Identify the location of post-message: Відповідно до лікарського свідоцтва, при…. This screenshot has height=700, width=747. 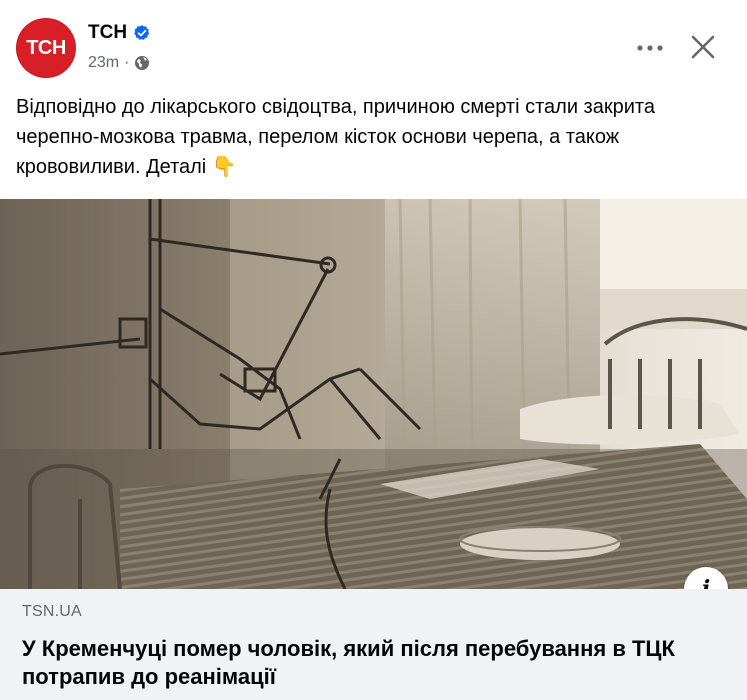
(335, 137).